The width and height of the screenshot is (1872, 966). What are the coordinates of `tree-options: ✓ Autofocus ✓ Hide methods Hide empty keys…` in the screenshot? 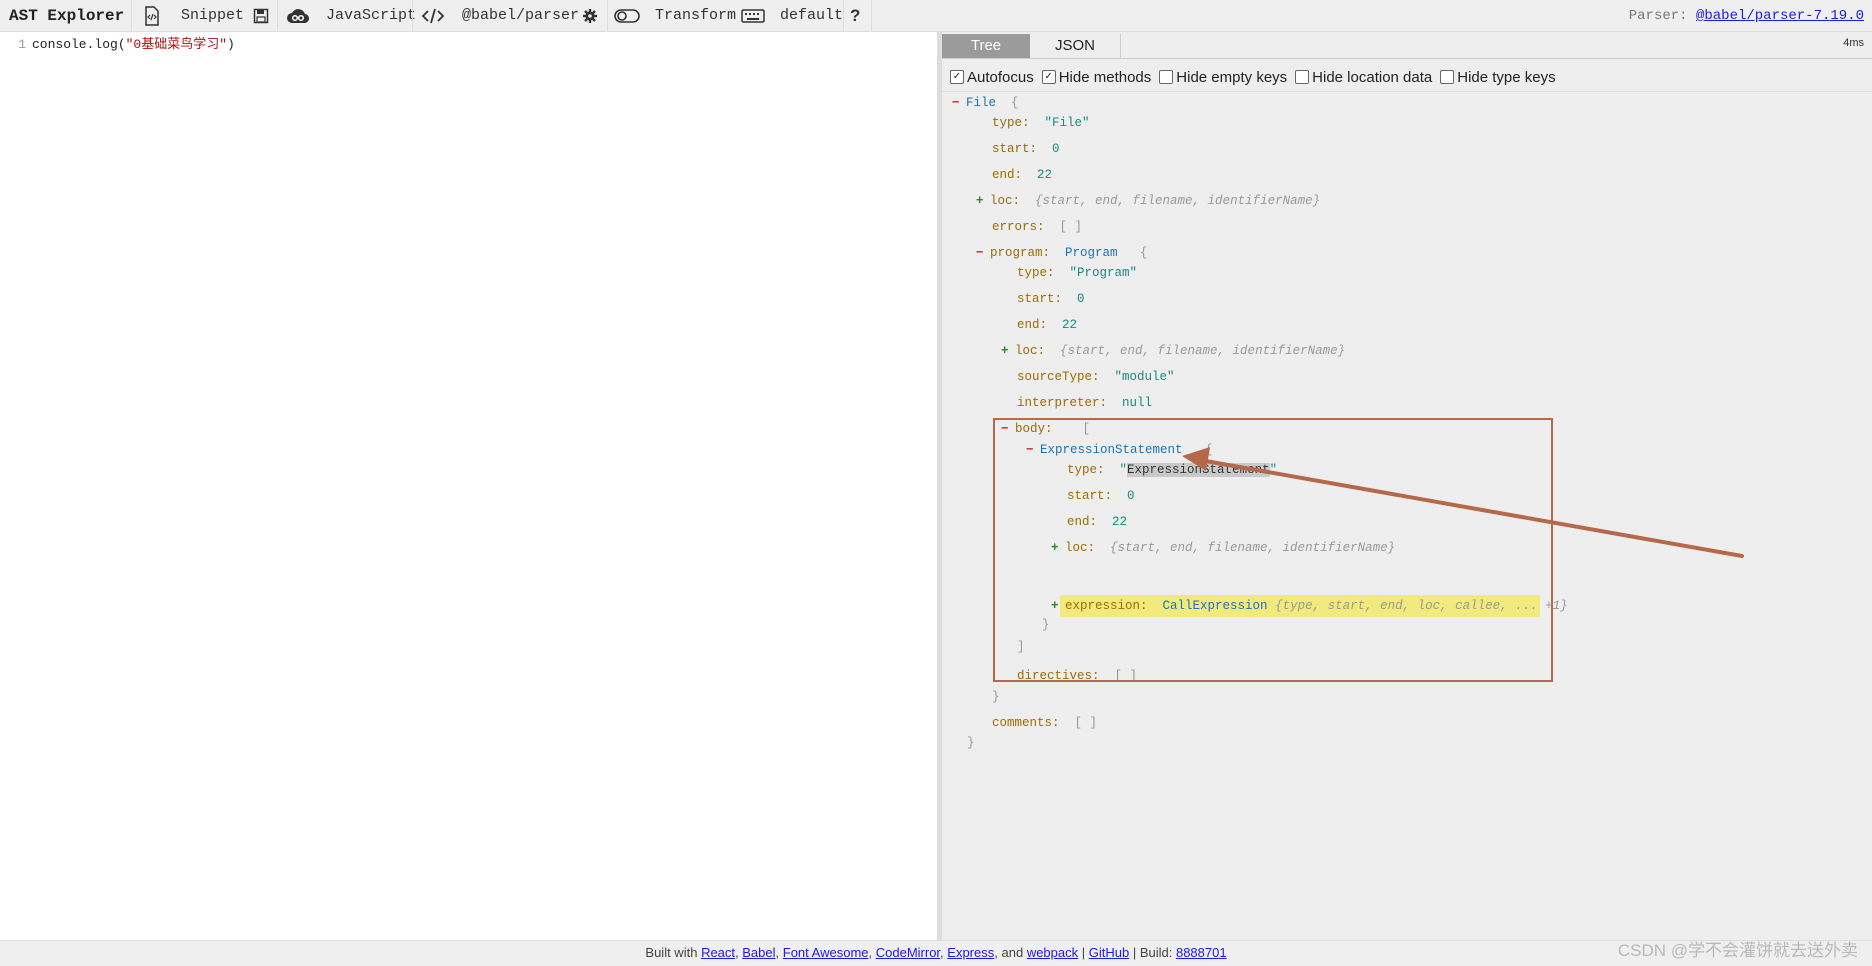 It's located at (1257, 77).